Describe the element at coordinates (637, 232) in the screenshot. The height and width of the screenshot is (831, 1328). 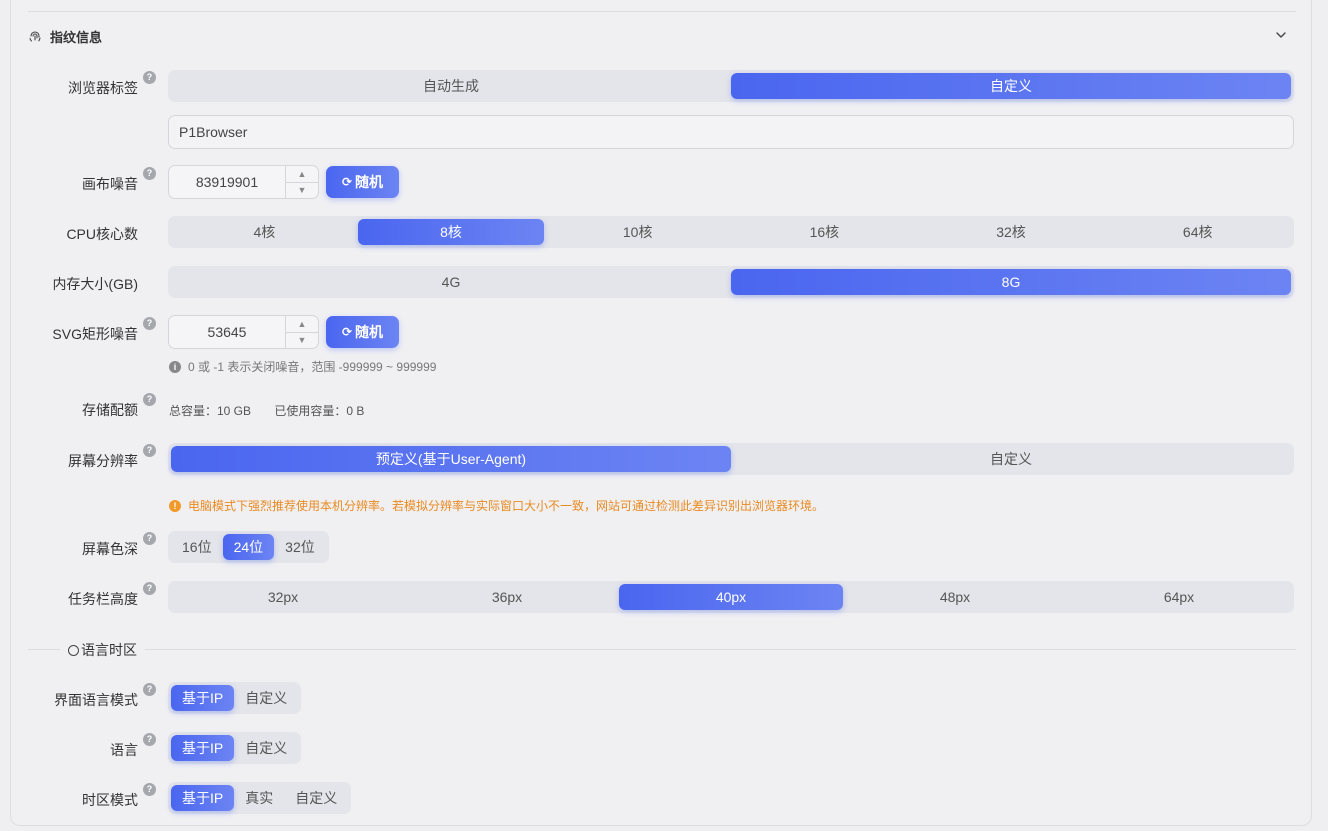
I see `option-cpu-10: 10核` at that location.